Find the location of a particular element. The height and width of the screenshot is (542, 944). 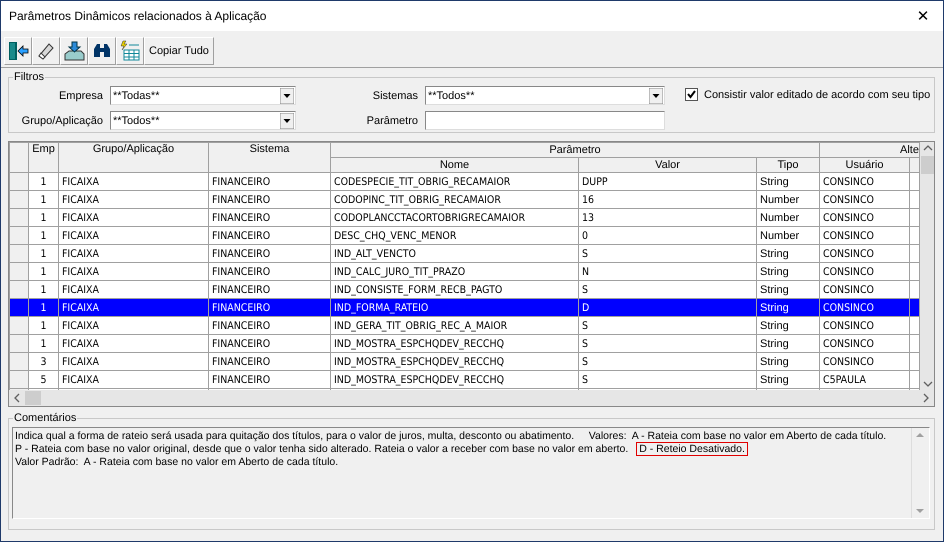

parameter-field is located at coordinates (545, 120).